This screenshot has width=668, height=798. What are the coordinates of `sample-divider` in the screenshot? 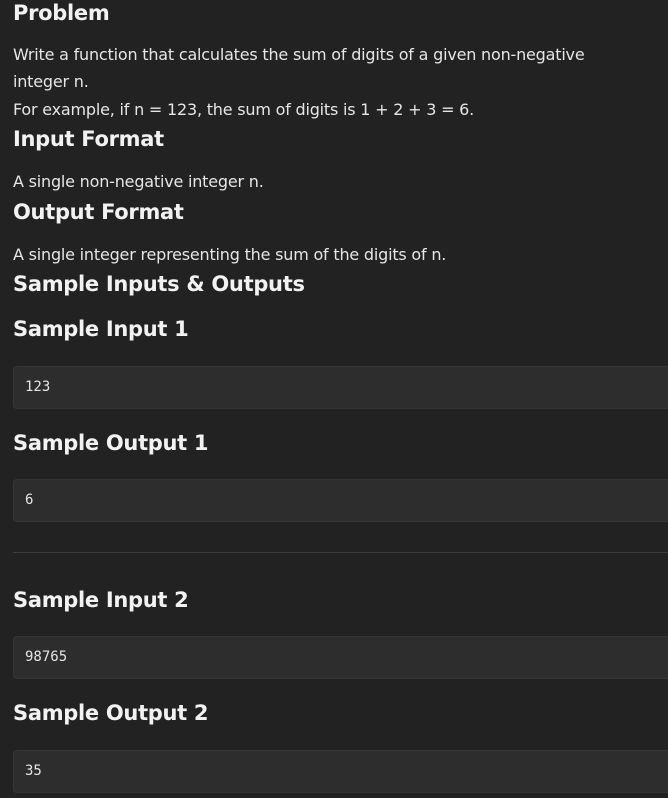 It's located at (340, 552).